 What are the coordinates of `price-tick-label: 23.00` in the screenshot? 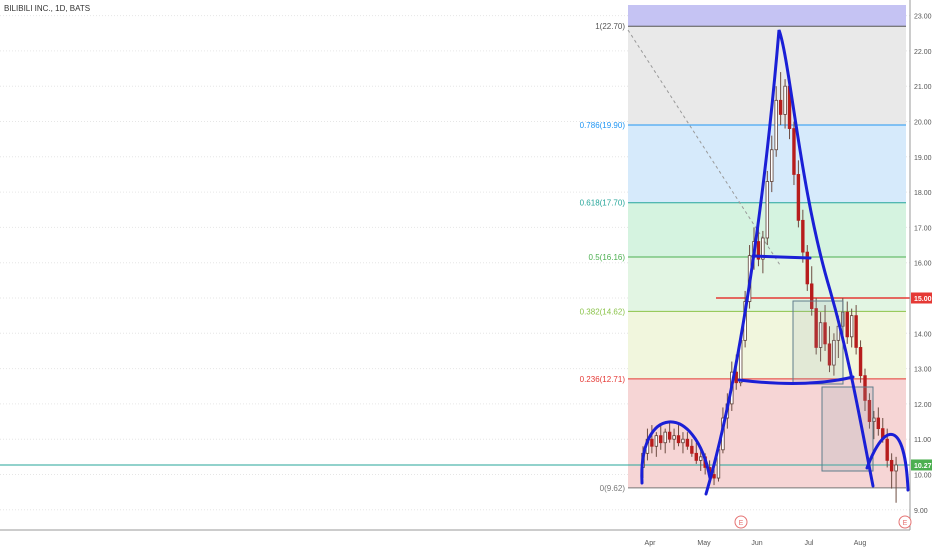 It's located at (923, 17).